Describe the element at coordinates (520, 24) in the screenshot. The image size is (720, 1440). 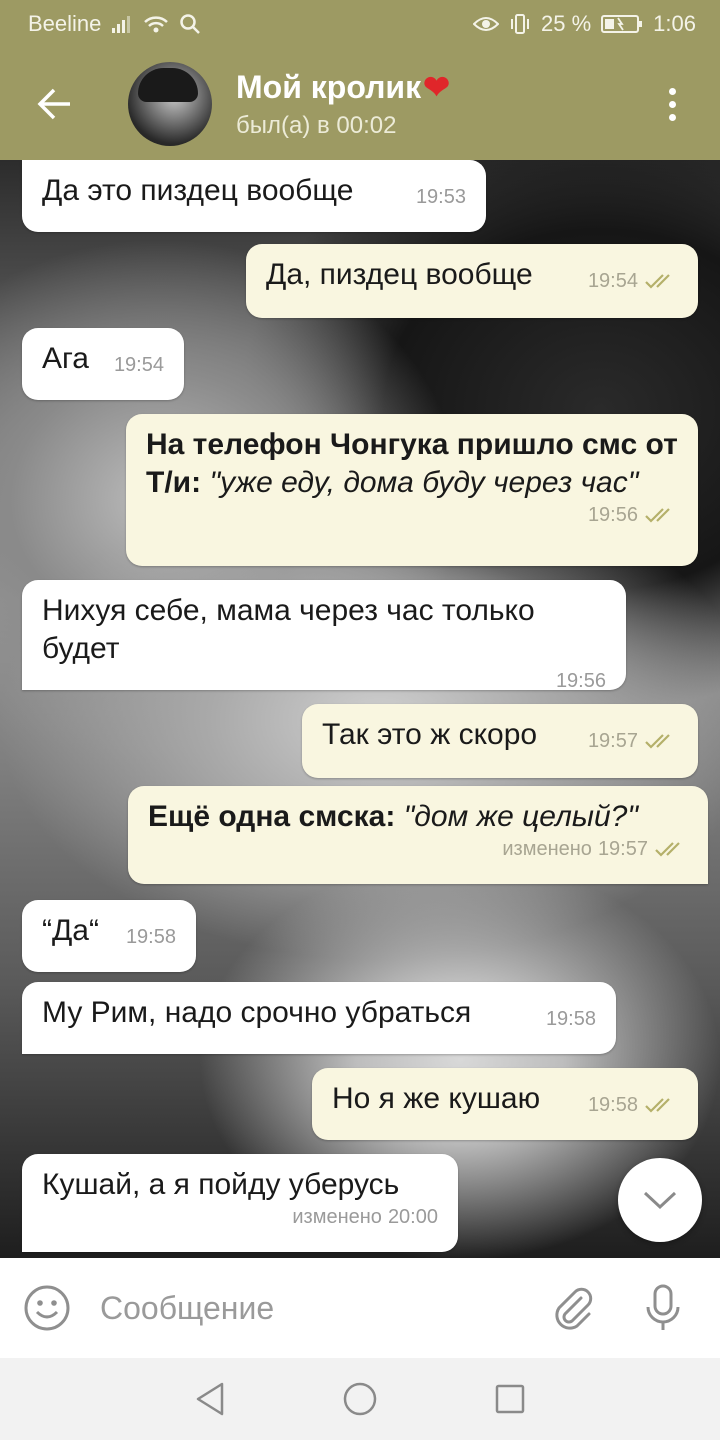
I see `vibrate-icon` at that location.